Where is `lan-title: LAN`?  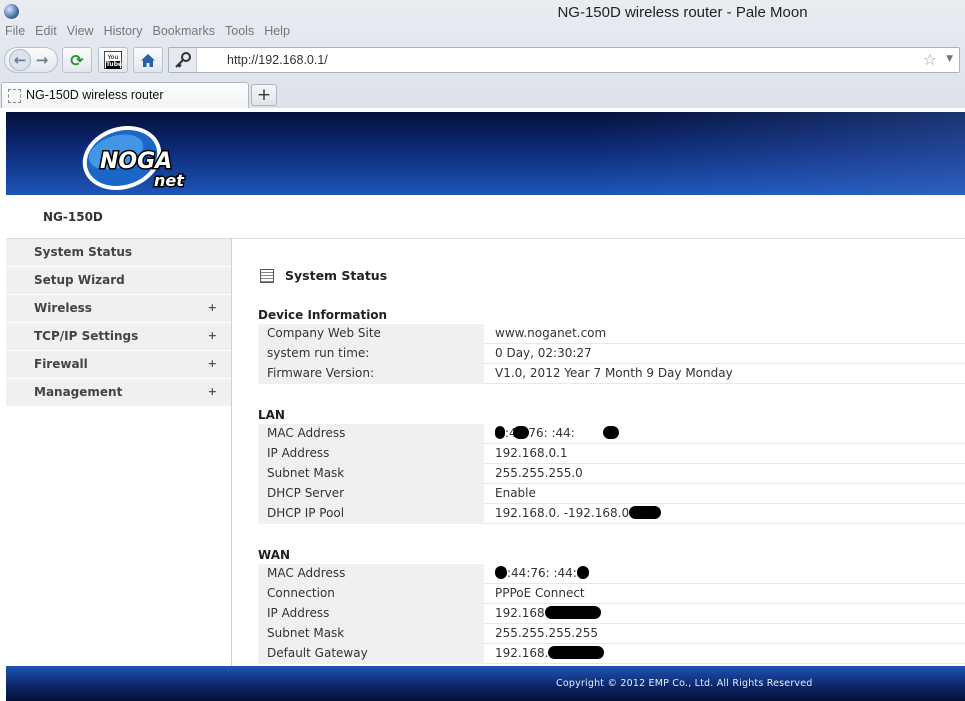
lan-title: LAN is located at coordinates (271, 415).